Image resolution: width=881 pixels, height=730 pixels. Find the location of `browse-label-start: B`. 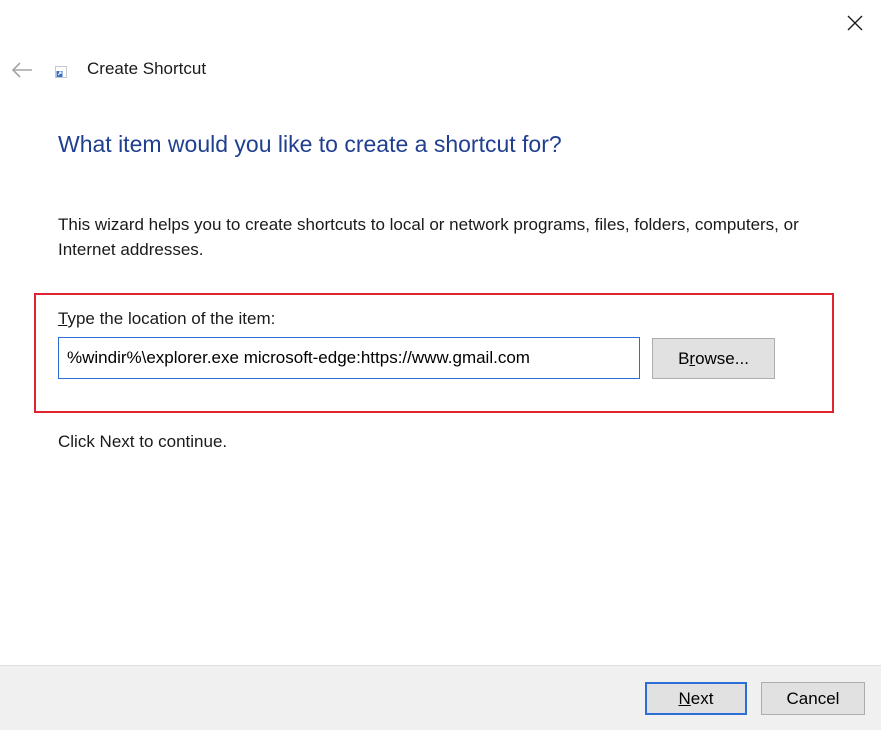

browse-label-start: B is located at coordinates (684, 358).